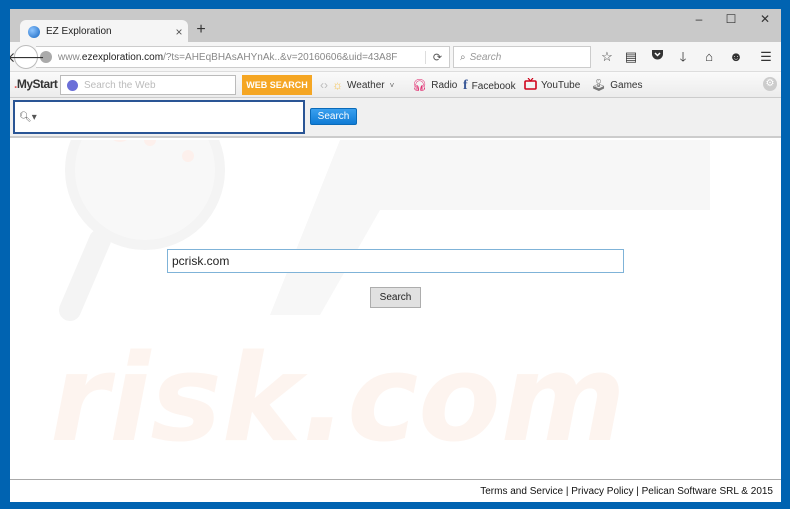 The width and height of the screenshot is (790, 509). Describe the element at coordinates (357, 85) in the screenshot. I see `toolbar-weather: ‹› ☼ Weather ˅` at that location.